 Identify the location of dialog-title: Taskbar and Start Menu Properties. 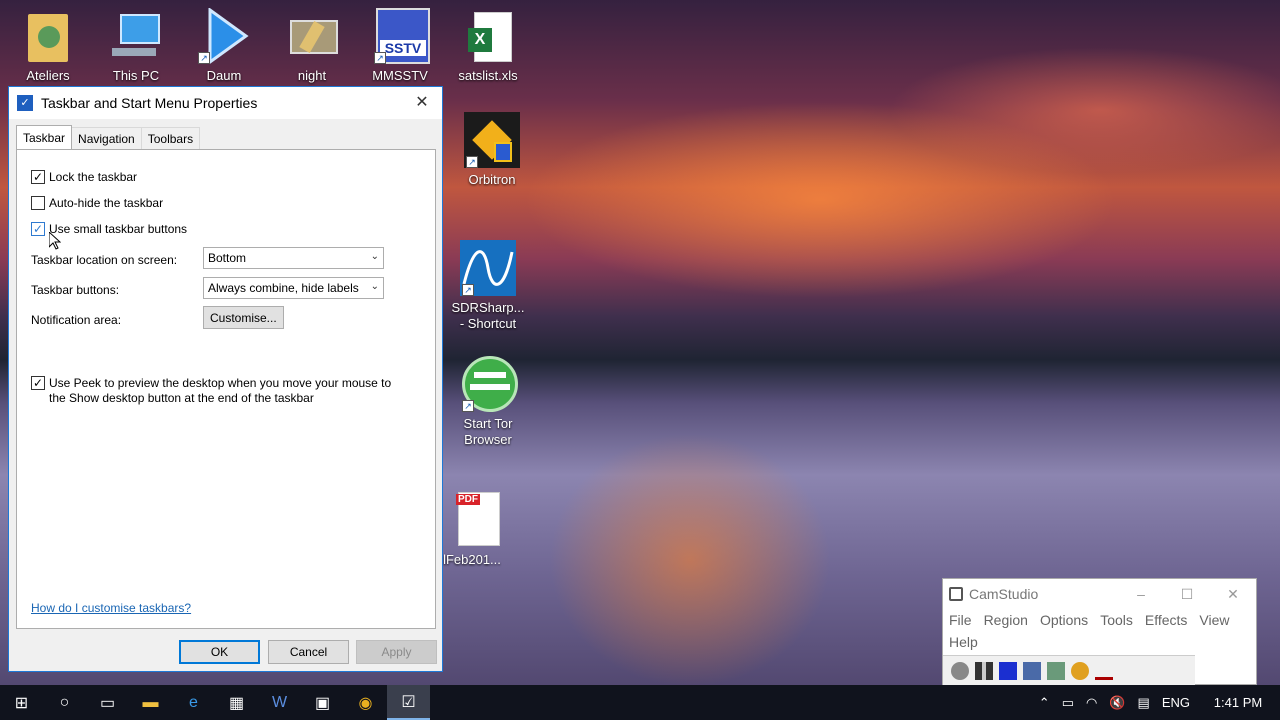
(149, 103).